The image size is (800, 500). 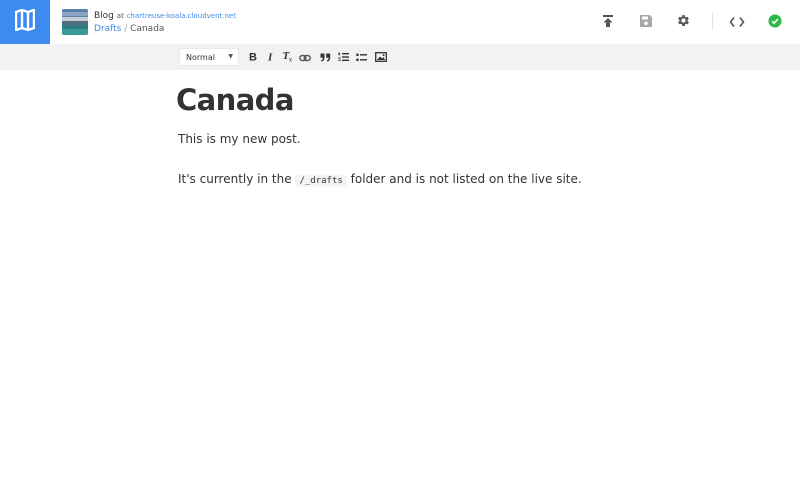 I want to click on quote-icon, so click(x=325, y=56).